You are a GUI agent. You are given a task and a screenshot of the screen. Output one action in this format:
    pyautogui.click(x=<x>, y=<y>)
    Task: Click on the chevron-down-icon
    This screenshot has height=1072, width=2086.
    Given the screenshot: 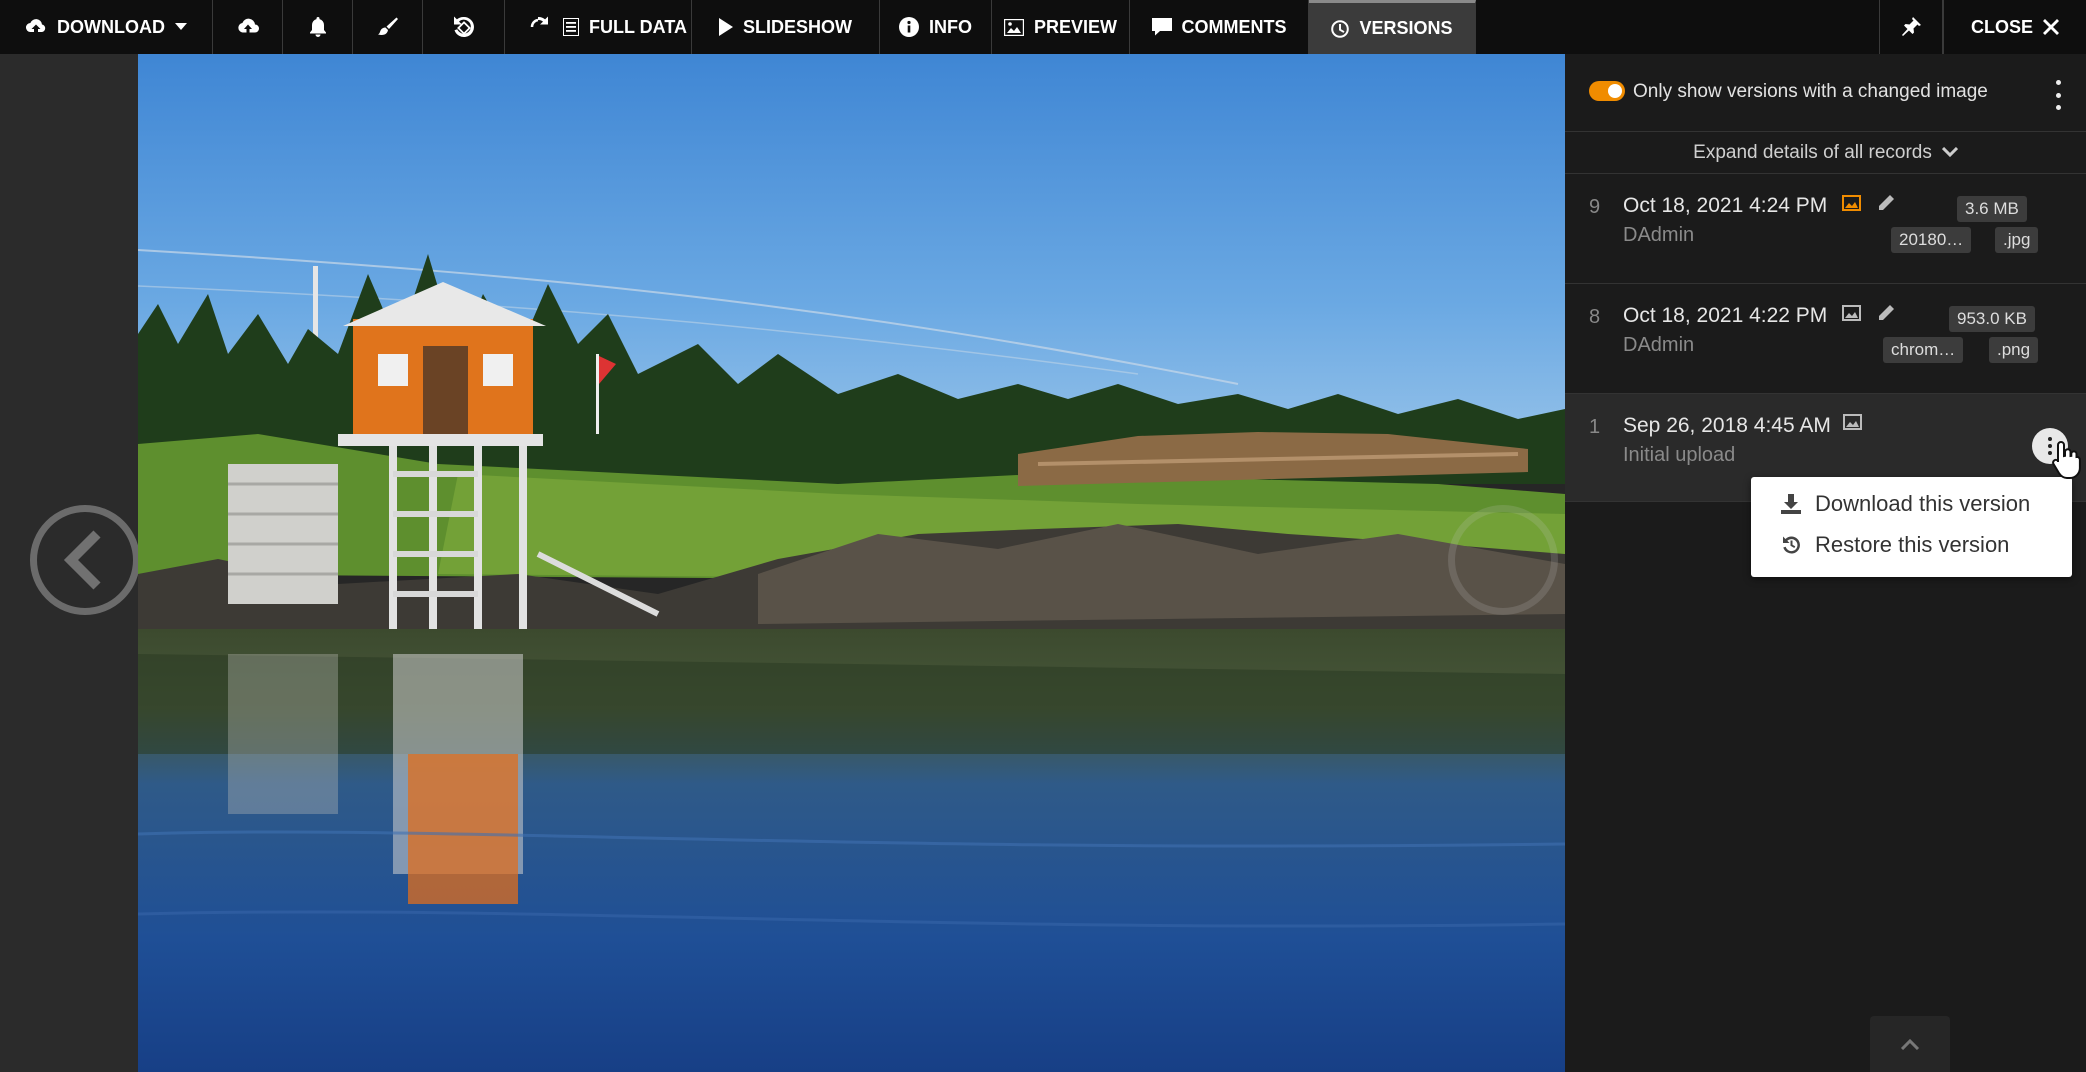 What is the action you would take?
    pyautogui.click(x=1949, y=152)
    